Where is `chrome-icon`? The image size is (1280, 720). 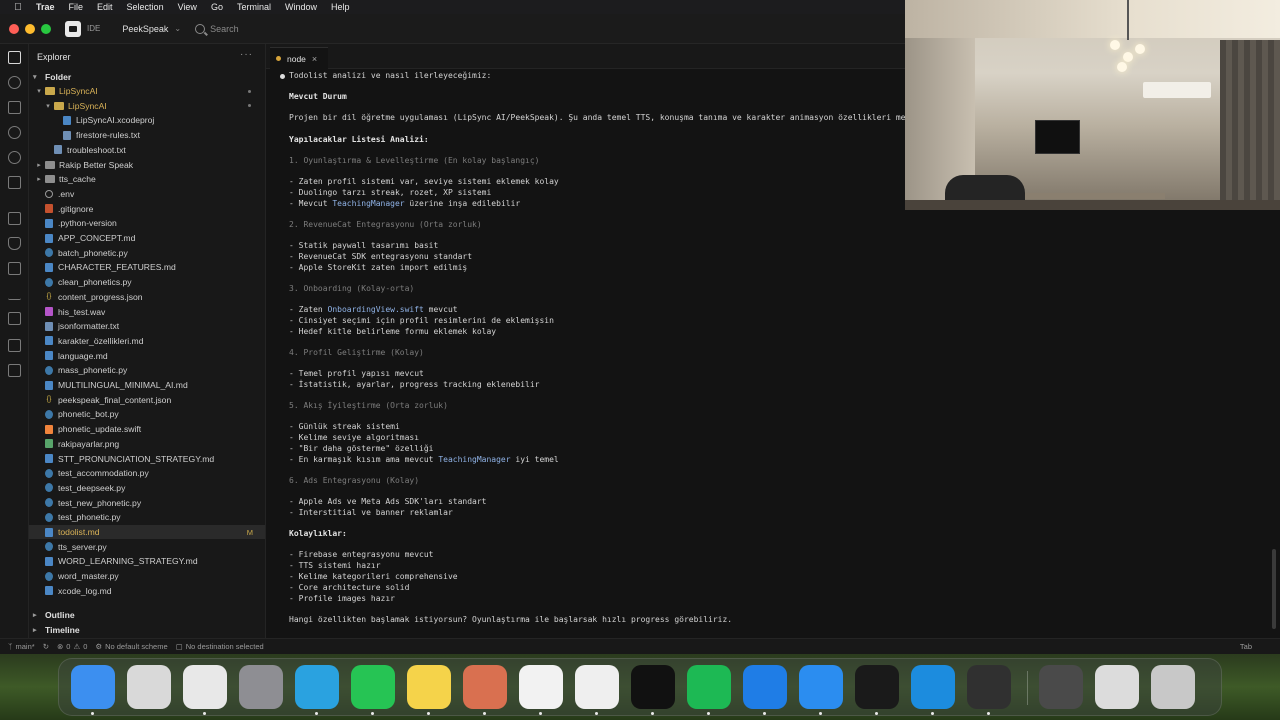
chrome-icon is located at coordinates (205, 687).